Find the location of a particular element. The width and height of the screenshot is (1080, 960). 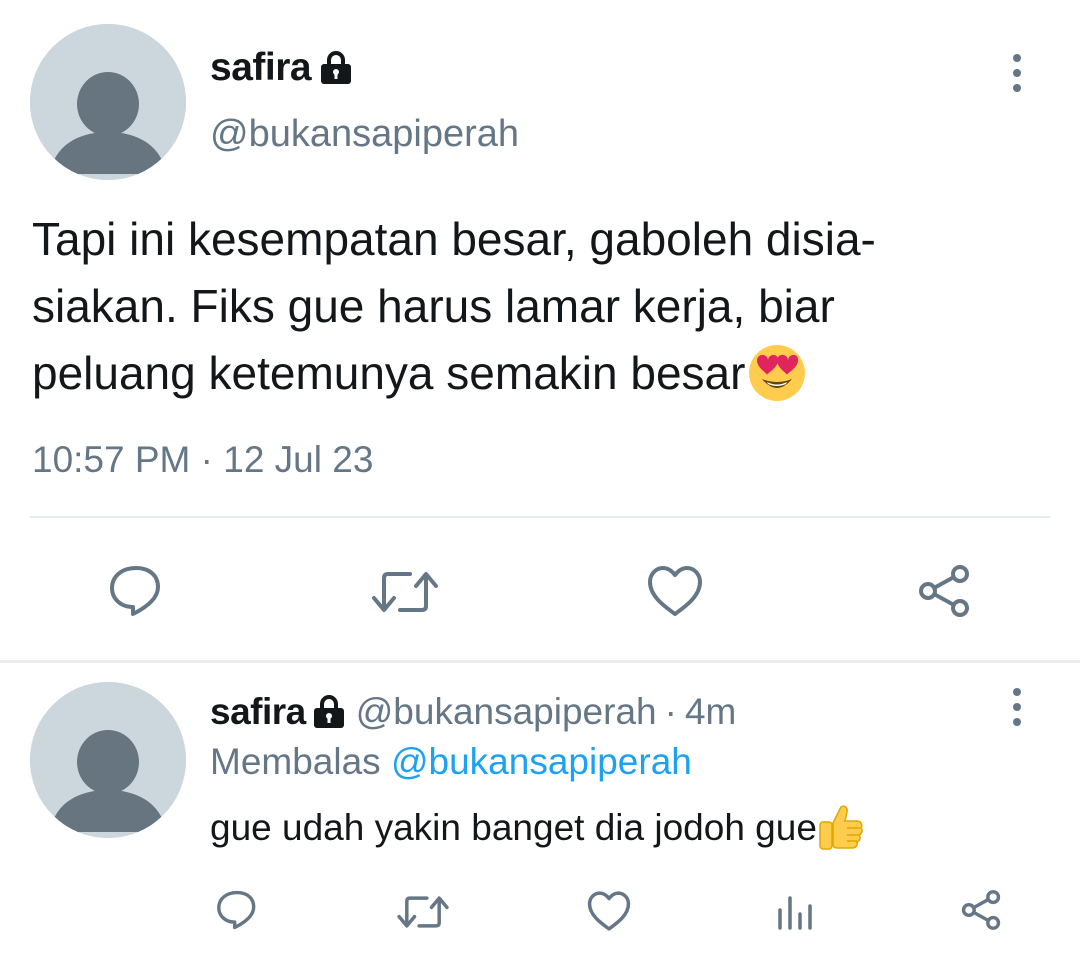

replying-to: Membalas @bukansapiperah is located at coordinates (451, 762).